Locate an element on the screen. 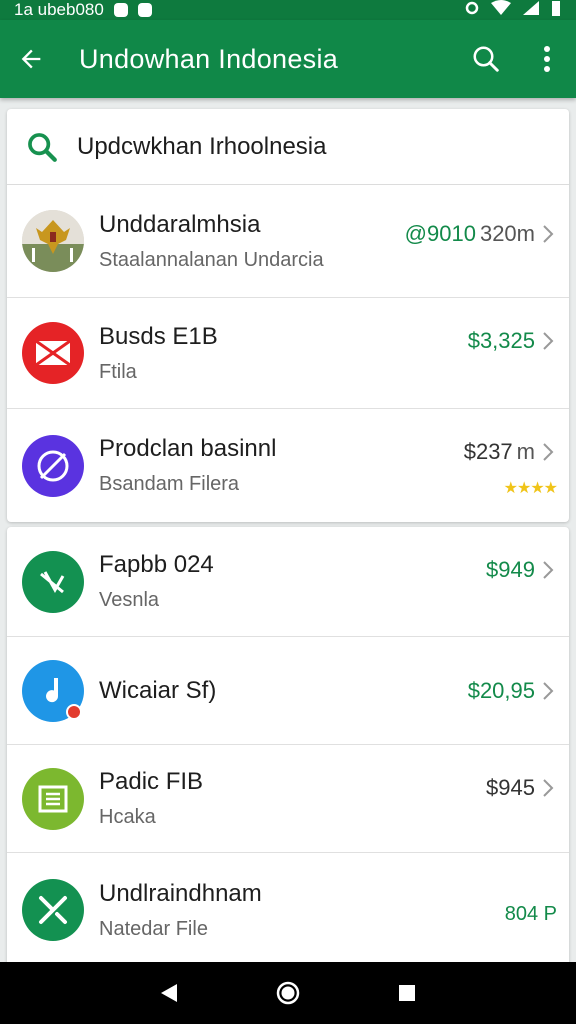 Image resolution: width=576 pixels, height=1024 pixels. item-name: Prodclan basinnl is located at coordinates (188, 448).